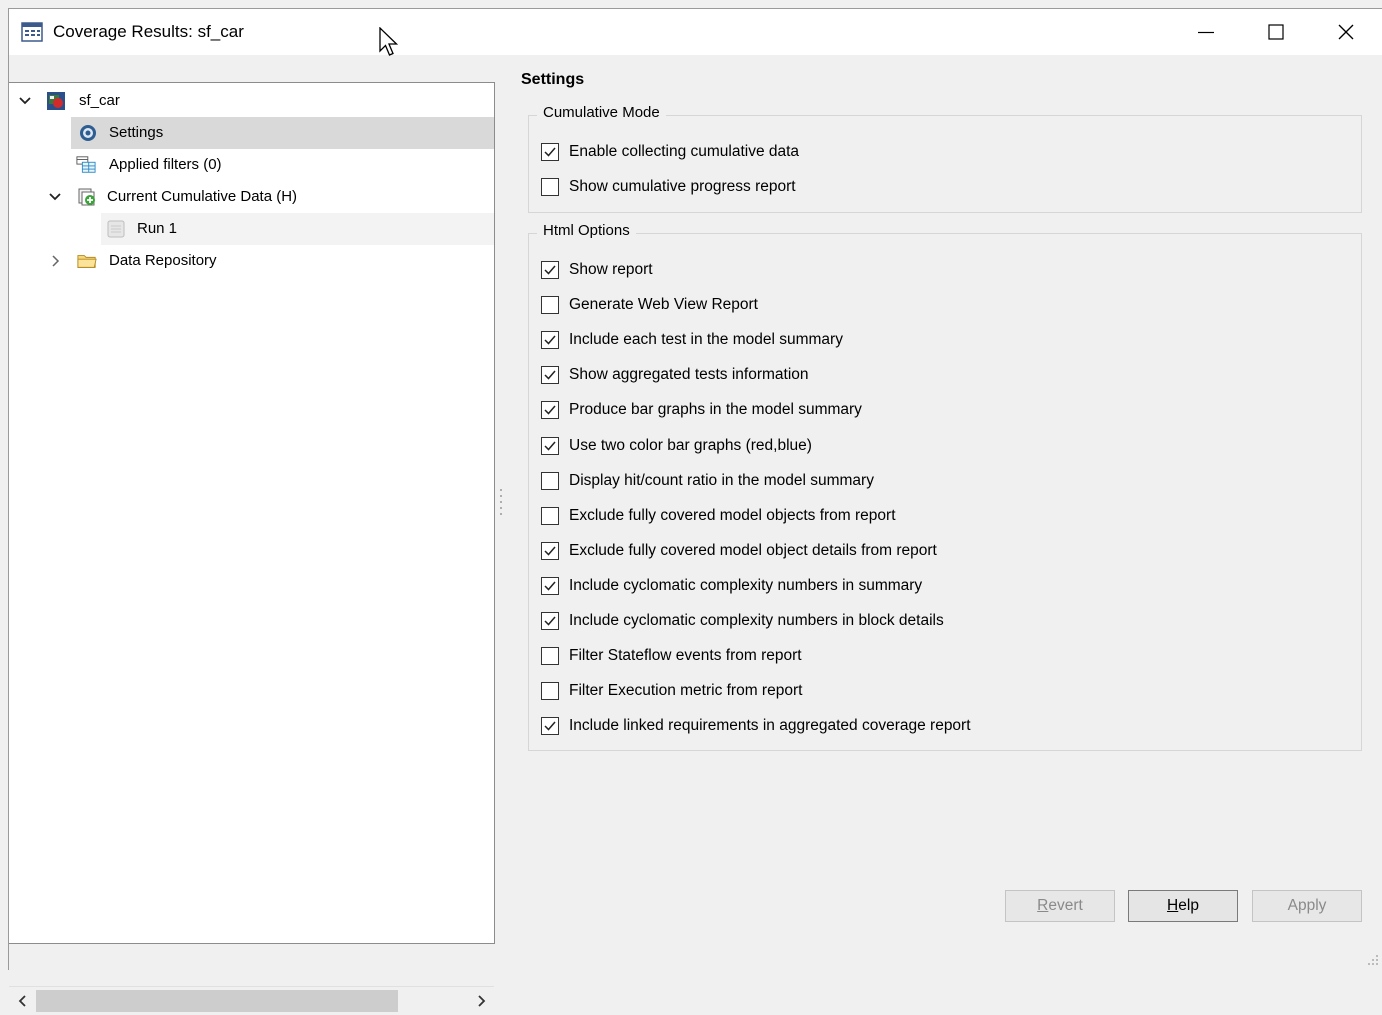  Describe the element at coordinates (99, 100) in the screenshot. I see `tree-root-label: sf_car` at that location.